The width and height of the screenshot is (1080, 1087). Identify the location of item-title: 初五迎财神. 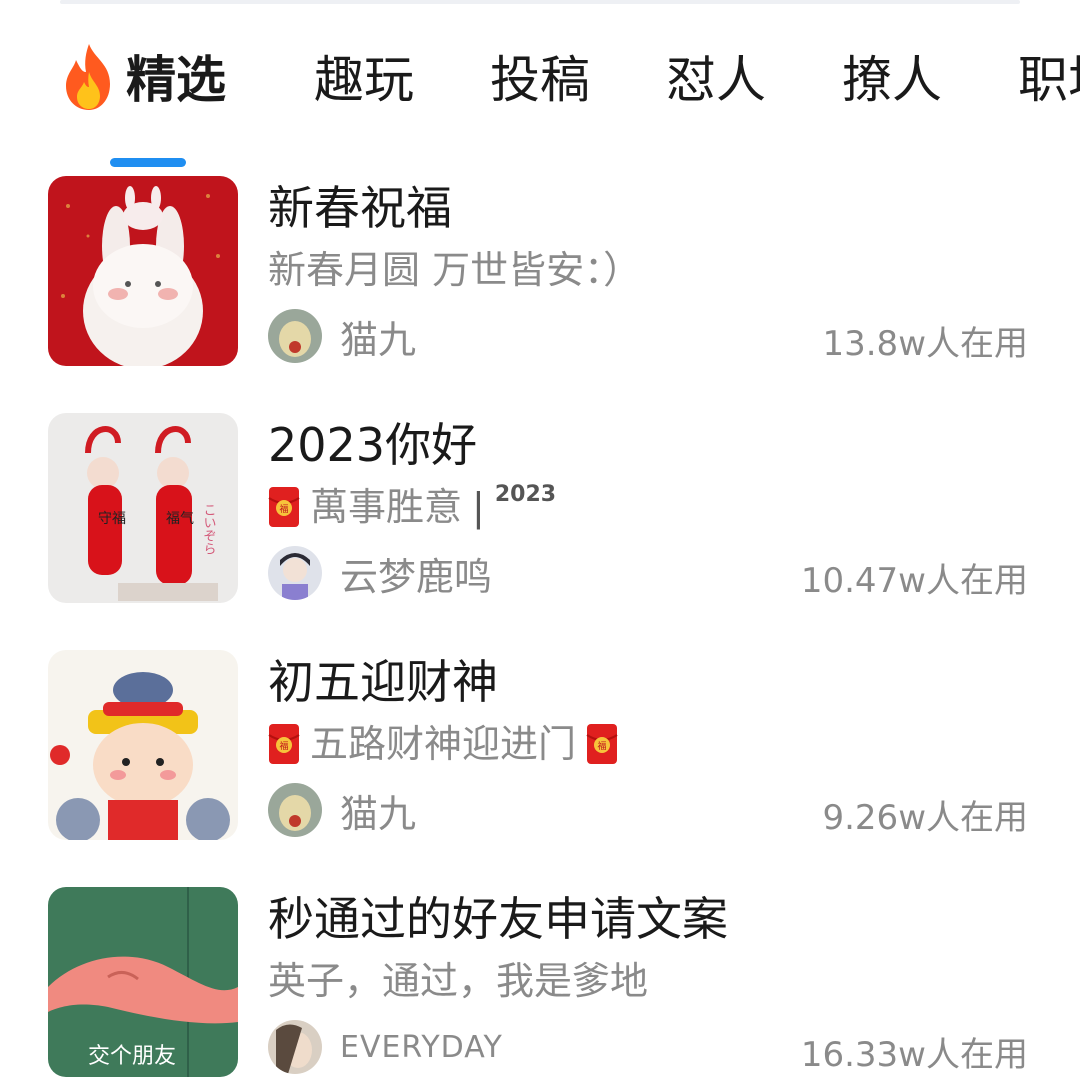
(383, 682).